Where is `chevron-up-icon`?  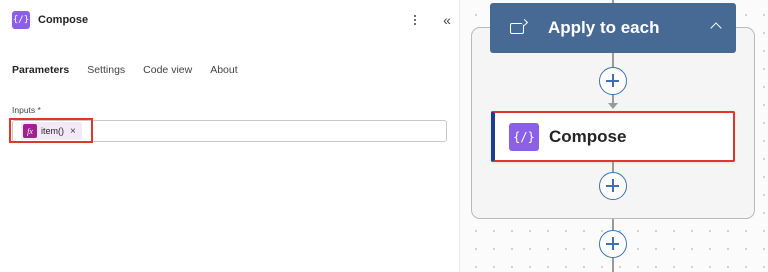
chevron-up-icon is located at coordinates (716, 26).